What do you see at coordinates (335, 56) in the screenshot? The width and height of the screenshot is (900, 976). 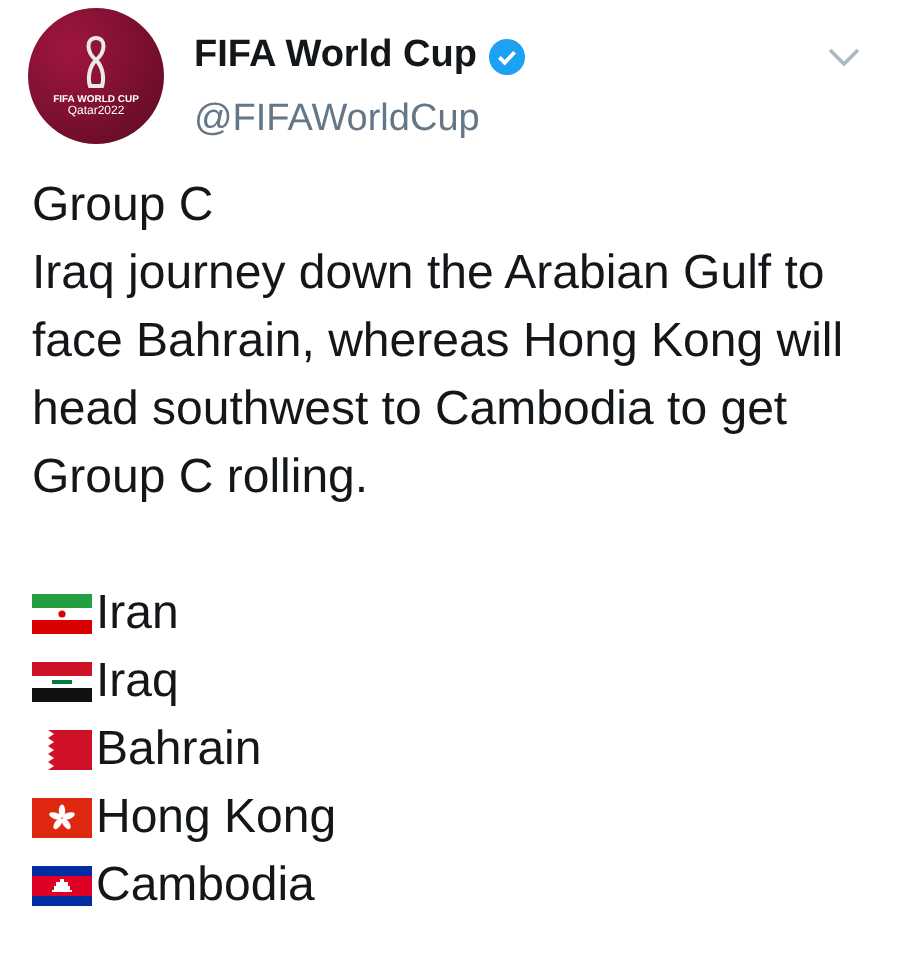 I see `account-name: FIFA World Cup` at bounding box center [335, 56].